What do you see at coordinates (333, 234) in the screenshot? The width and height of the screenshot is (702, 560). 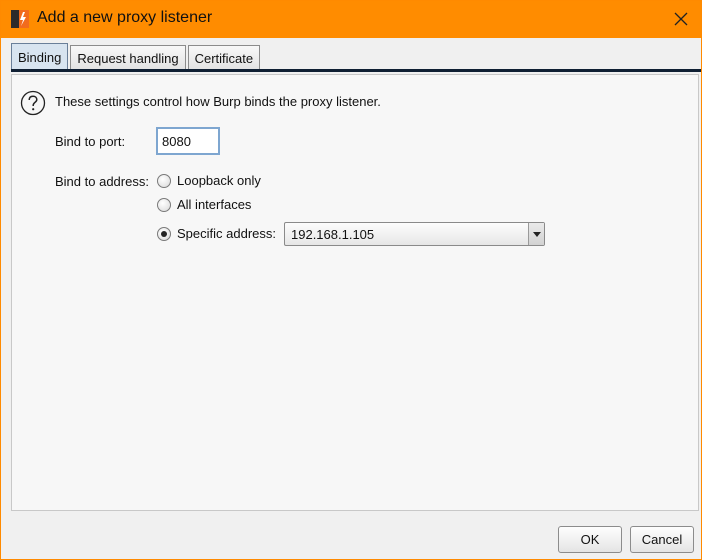 I see `dropdown-value: 192.168.1.105` at bounding box center [333, 234].